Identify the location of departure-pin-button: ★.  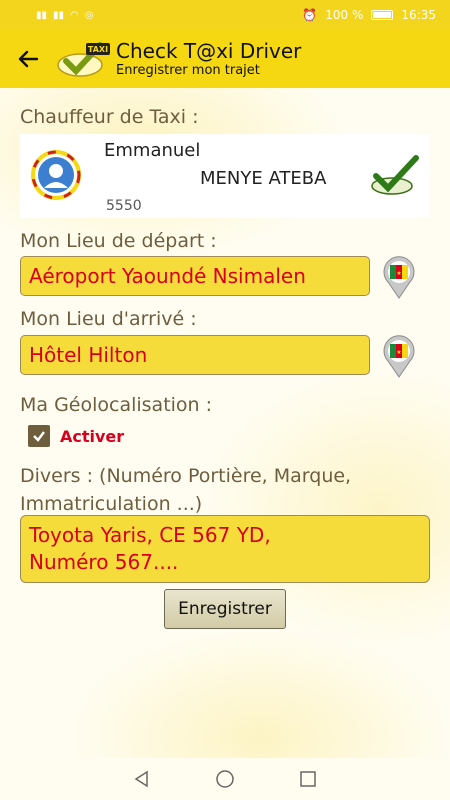
(399, 277).